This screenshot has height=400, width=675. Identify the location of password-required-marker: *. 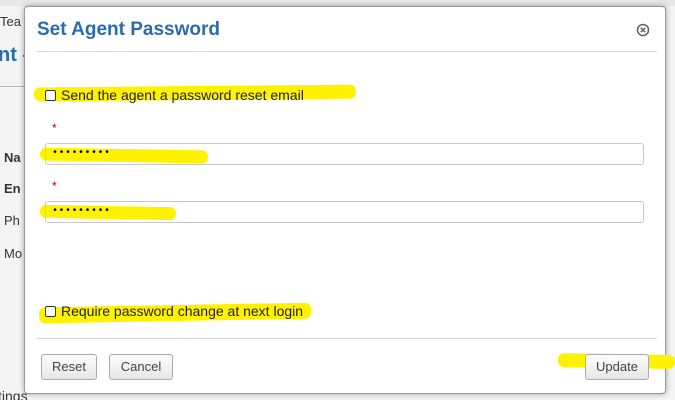
(54, 128).